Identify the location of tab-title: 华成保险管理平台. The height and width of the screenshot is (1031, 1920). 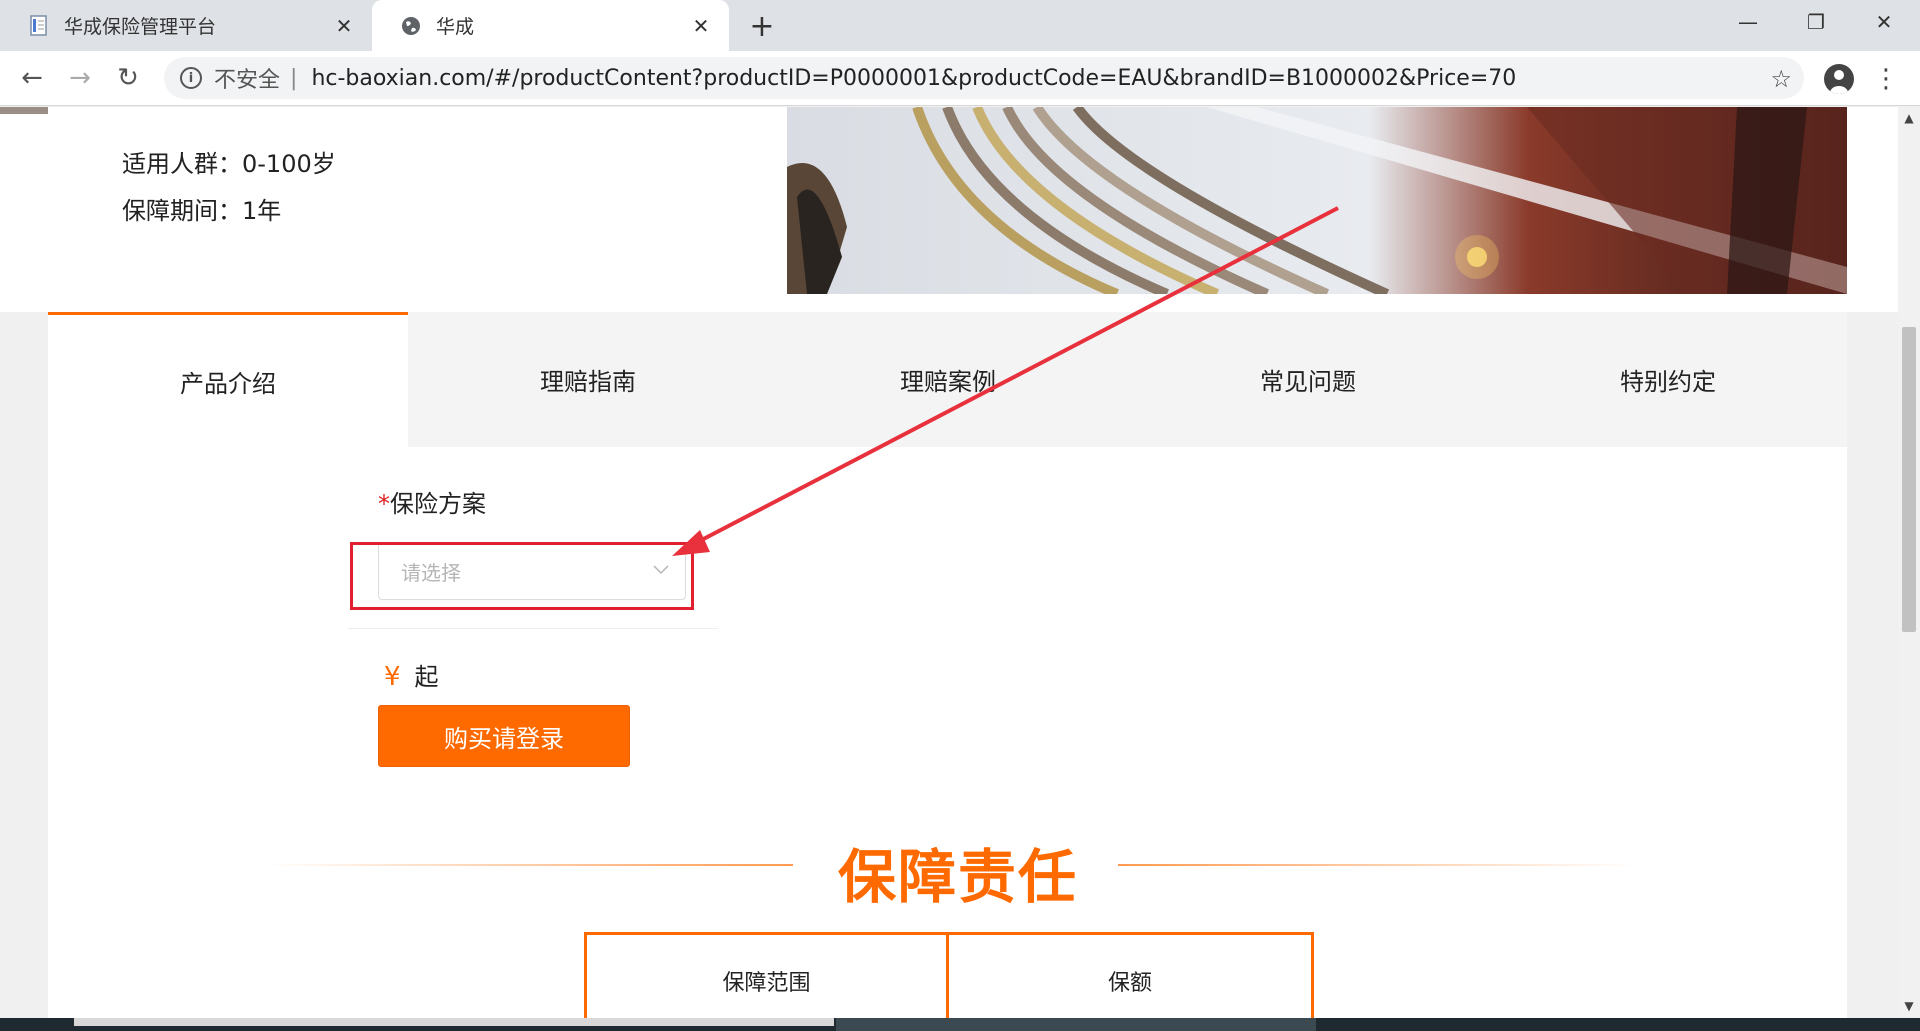
(140, 27).